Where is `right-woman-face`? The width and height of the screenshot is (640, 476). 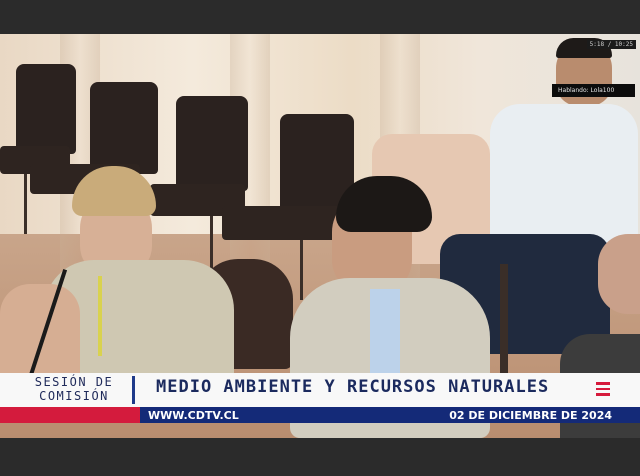
right-woman-face is located at coordinates (619, 274).